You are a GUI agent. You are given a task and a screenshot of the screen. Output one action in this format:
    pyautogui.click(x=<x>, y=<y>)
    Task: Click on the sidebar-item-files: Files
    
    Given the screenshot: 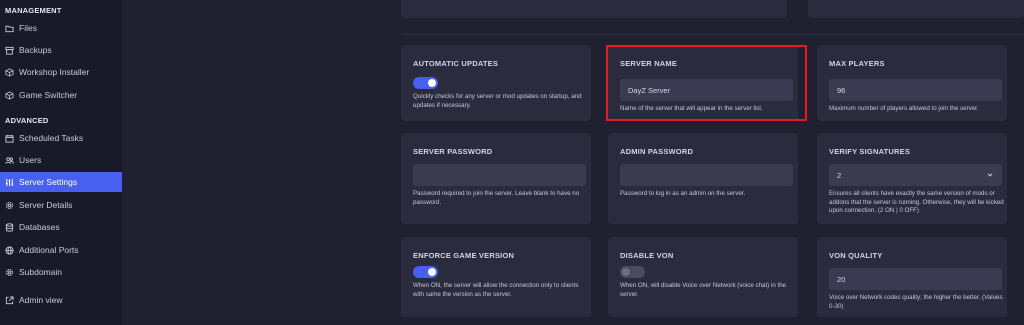 What is the action you would take?
    pyautogui.click(x=61, y=28)
    